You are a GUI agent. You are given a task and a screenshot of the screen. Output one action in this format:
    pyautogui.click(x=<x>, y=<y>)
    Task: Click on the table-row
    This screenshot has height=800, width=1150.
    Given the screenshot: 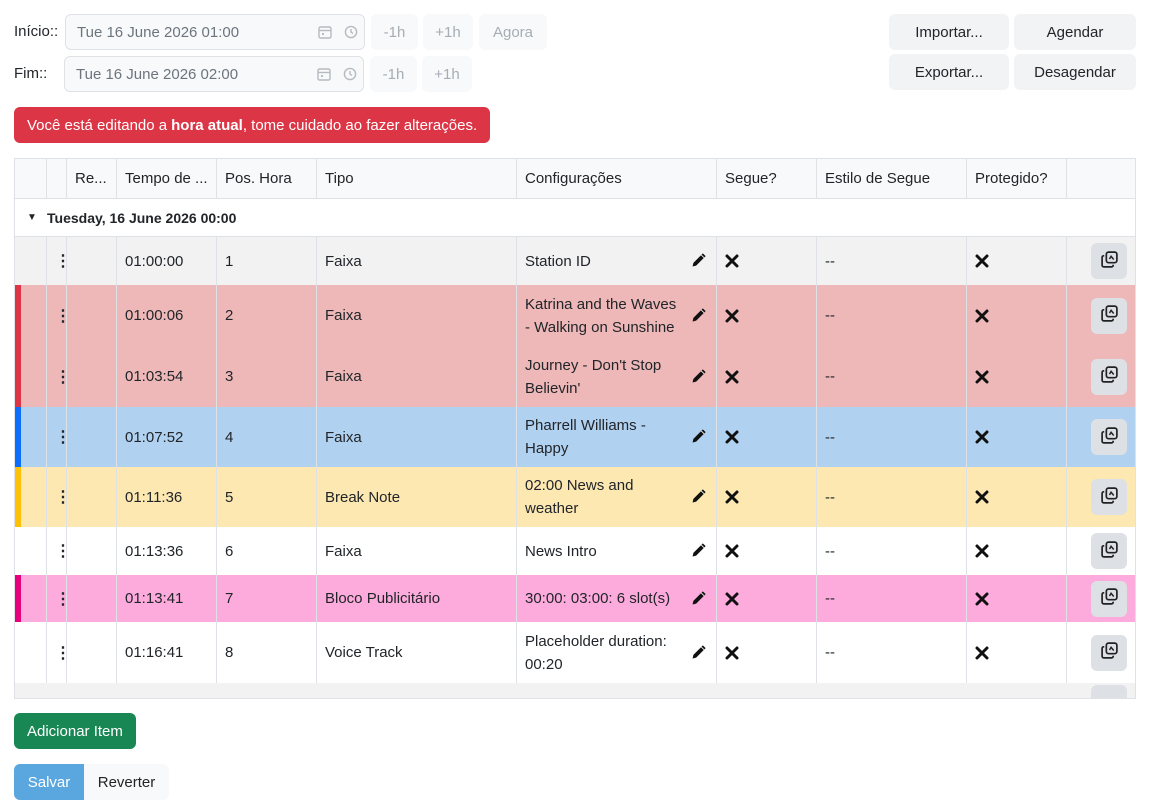 What is the action you would take?
    pyautogui.click(x=575, y=690)
    